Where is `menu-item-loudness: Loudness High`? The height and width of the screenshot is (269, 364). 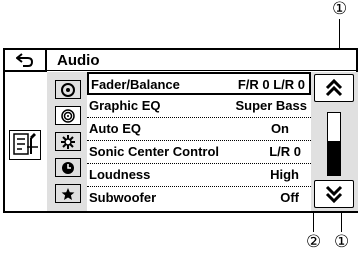
menu-item-loudness: Loudness High is located at coordinates (199, 175).